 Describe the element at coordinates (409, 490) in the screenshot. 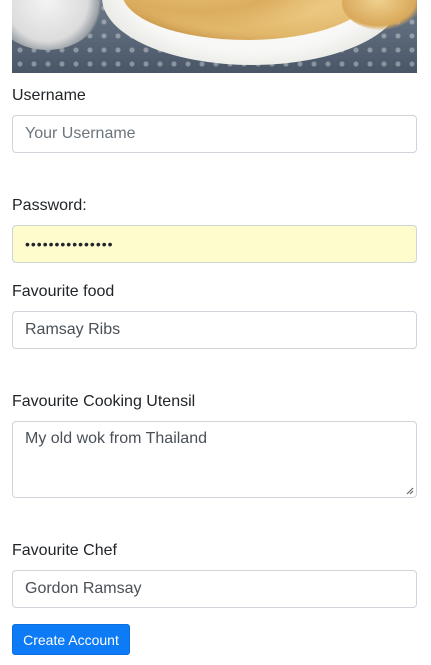

I see `resize-grip-icon` at that location.